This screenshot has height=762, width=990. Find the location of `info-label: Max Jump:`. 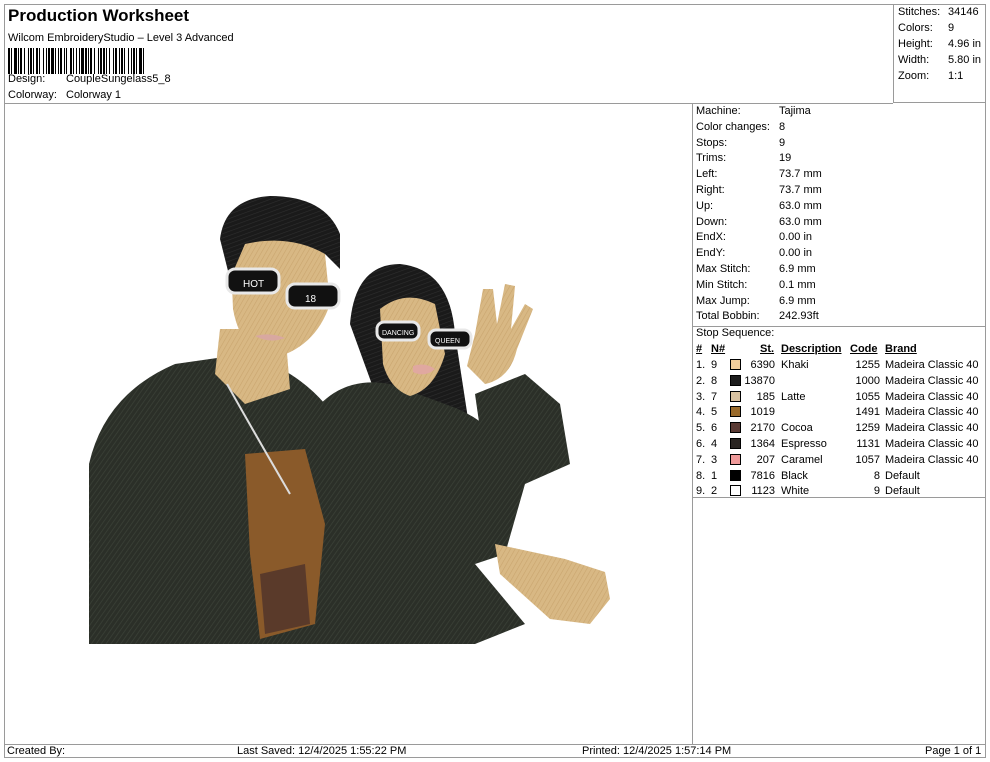

info-label: Max Jump: is located at coordinates (723, 300).